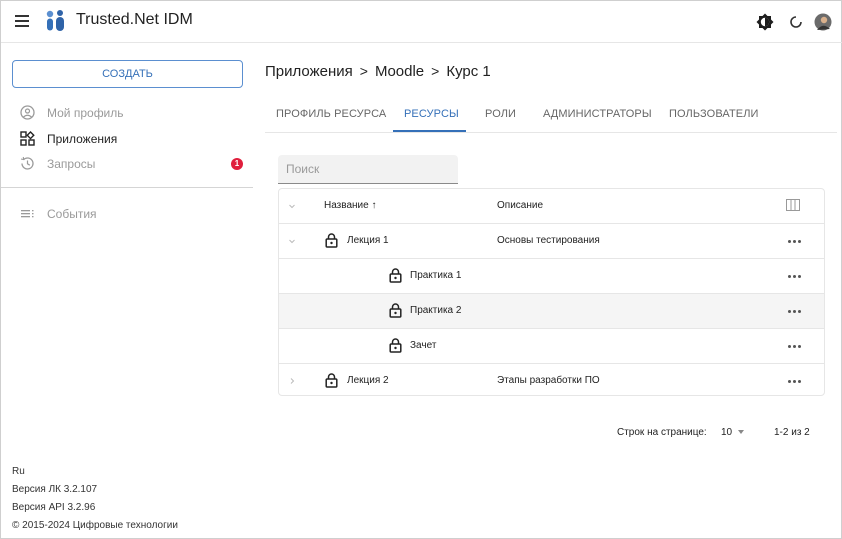 This screenshot has width=842, height=539. I want to click on breadcrumb-current: Курс 1, so click(468, 71).